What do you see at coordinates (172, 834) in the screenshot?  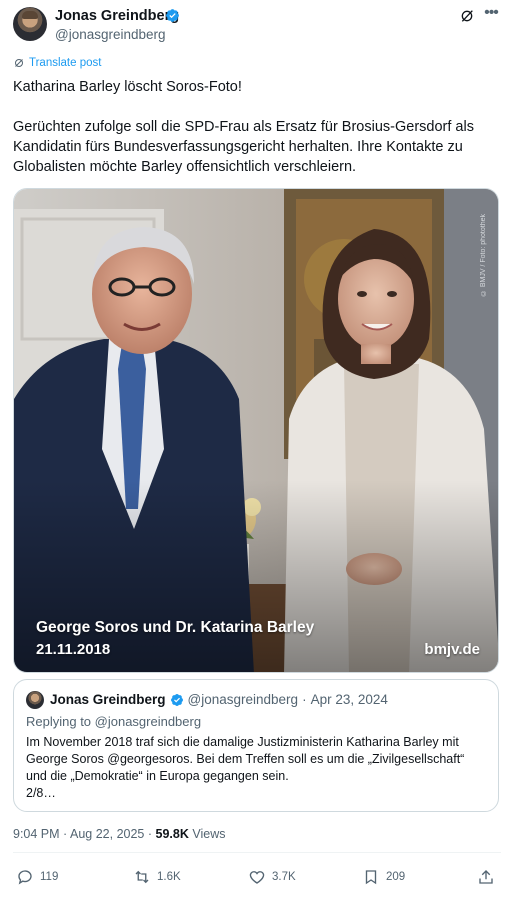 I see `views-count: 59.8K` at bounding box center [172, 834].